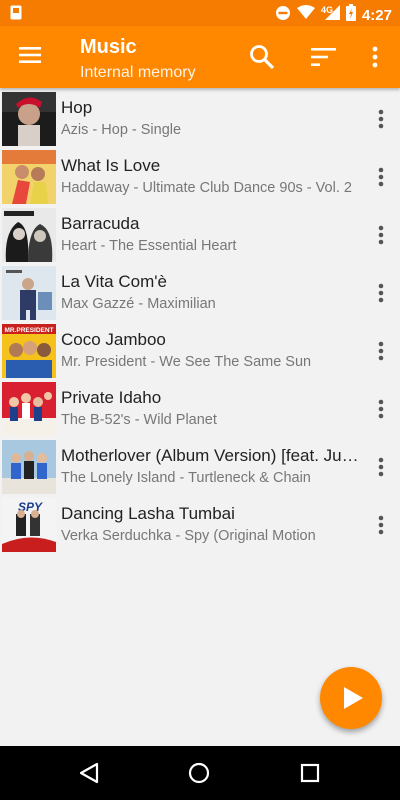 The height and width of the screenshot is (800, 400). I want to click on status-bar: 4G 4:27, so click(200, 13).